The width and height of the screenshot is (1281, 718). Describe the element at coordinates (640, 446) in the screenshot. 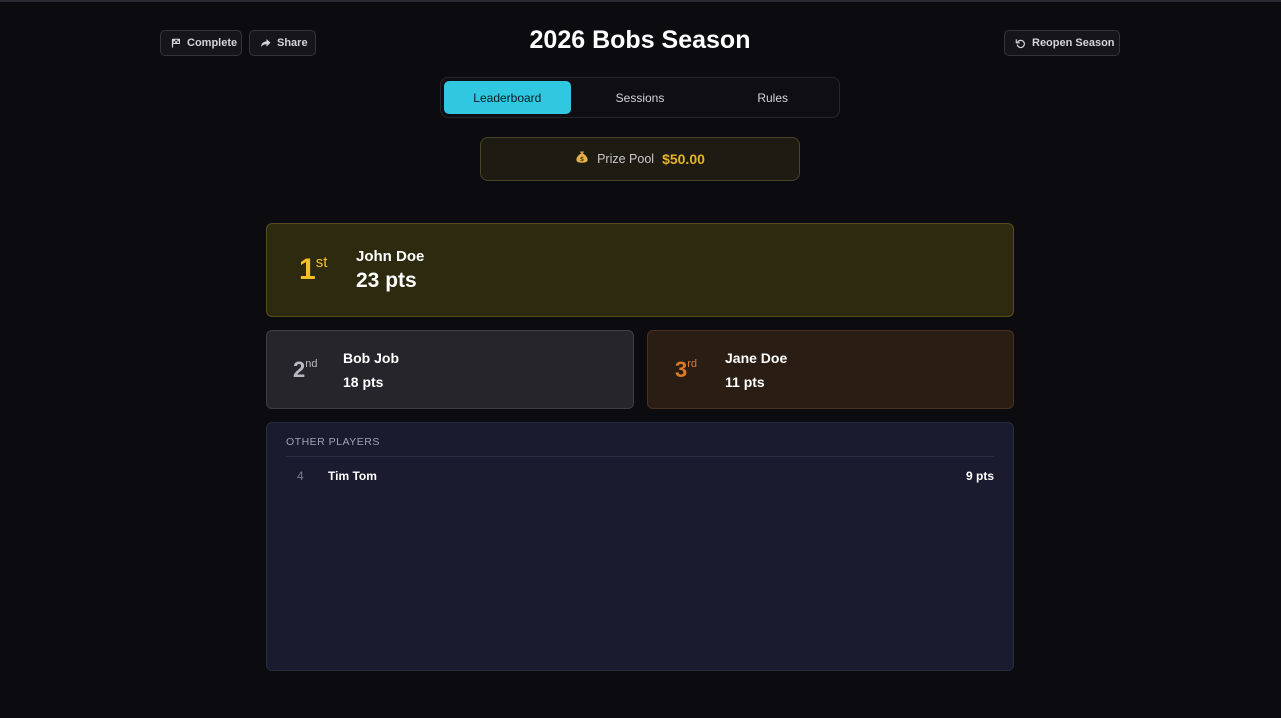

I see `other-players-heading: OTHER PLAYERS` at that location.